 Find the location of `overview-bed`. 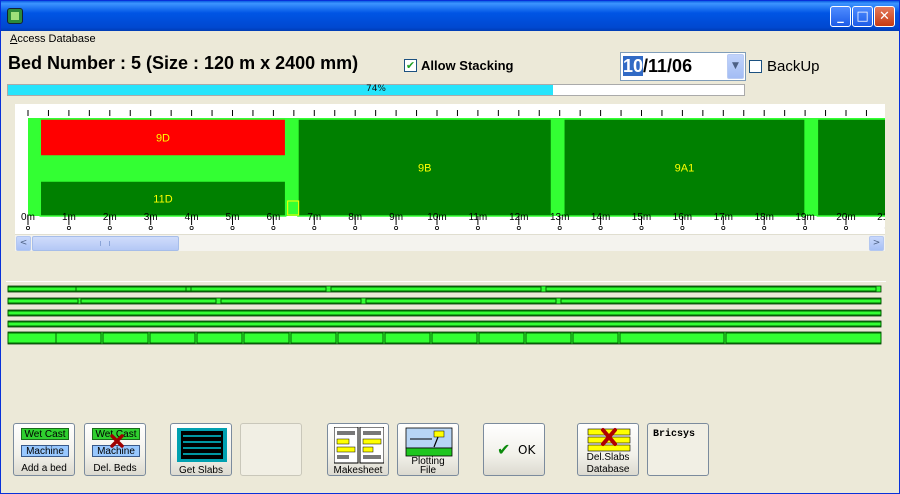

overview-bed is located at coordinates (444, 338).